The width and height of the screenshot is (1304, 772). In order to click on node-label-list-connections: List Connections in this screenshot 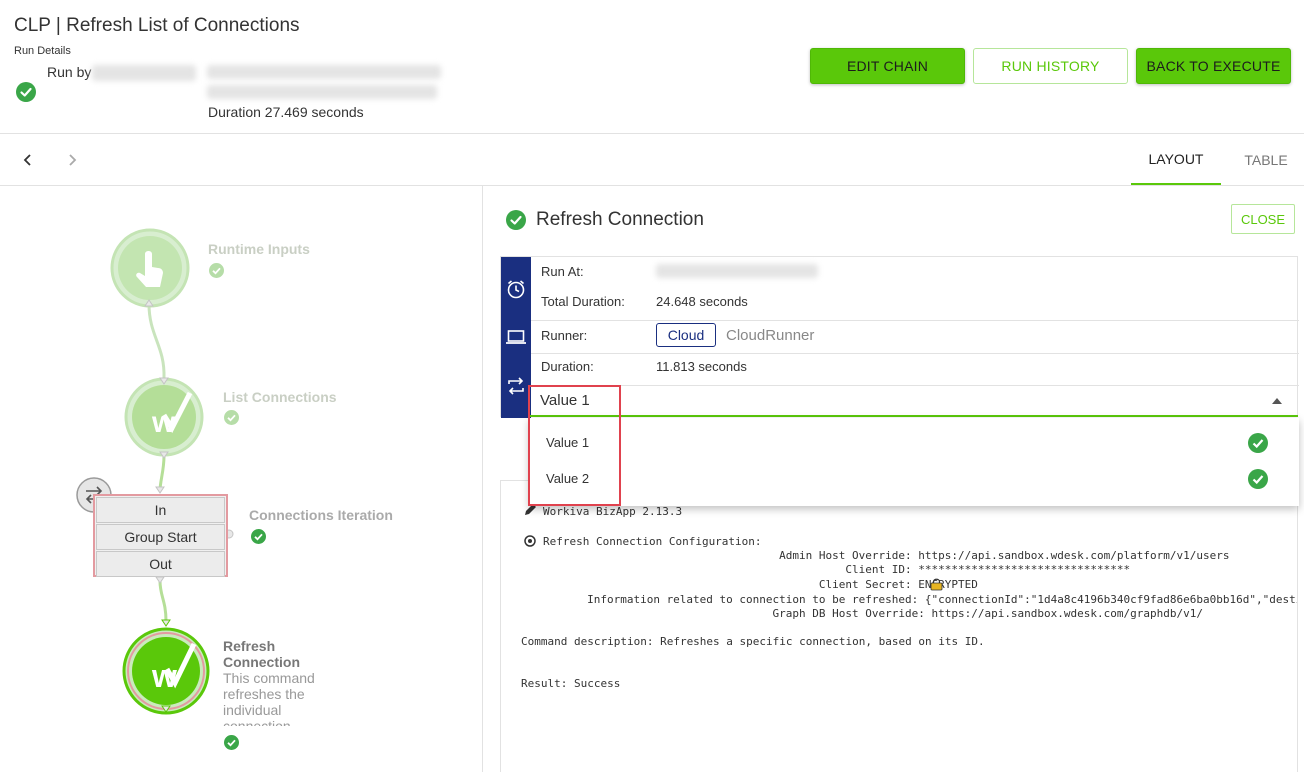, I will do `click(280, 397)`.